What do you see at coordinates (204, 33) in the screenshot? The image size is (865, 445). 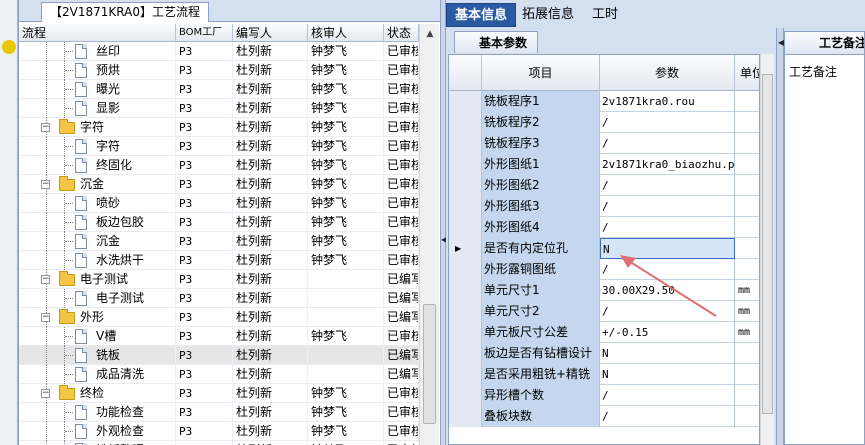 I see `col-header-bom: BOM工厂` at bounding box center [204, 33].